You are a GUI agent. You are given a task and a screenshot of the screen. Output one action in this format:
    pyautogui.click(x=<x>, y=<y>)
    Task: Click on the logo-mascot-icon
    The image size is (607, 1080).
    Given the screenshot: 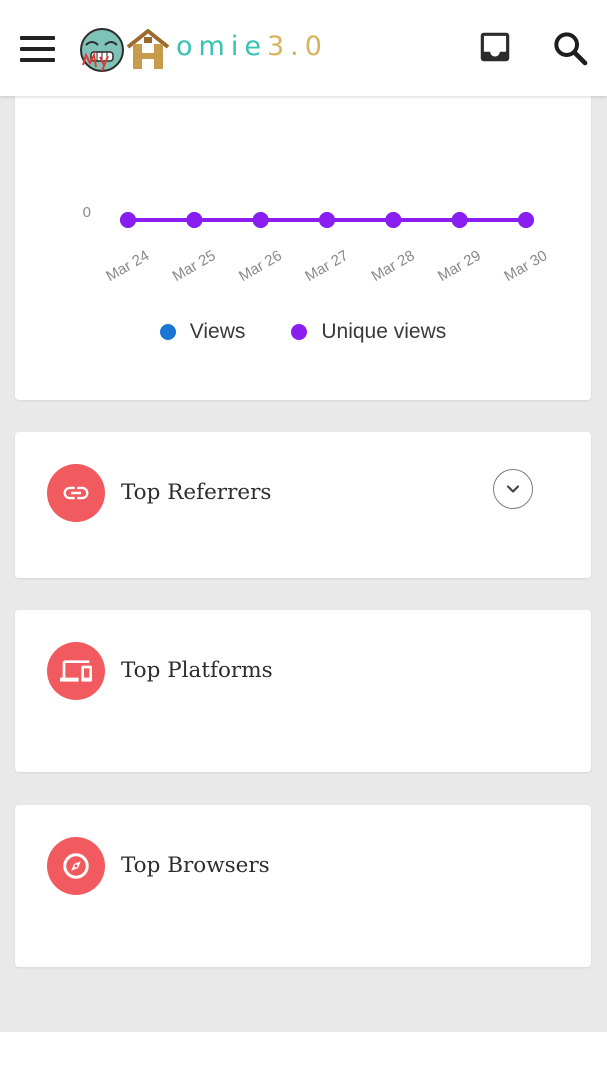 What is the action you would take?
    pyautogui.click(x=125, y=50)
    